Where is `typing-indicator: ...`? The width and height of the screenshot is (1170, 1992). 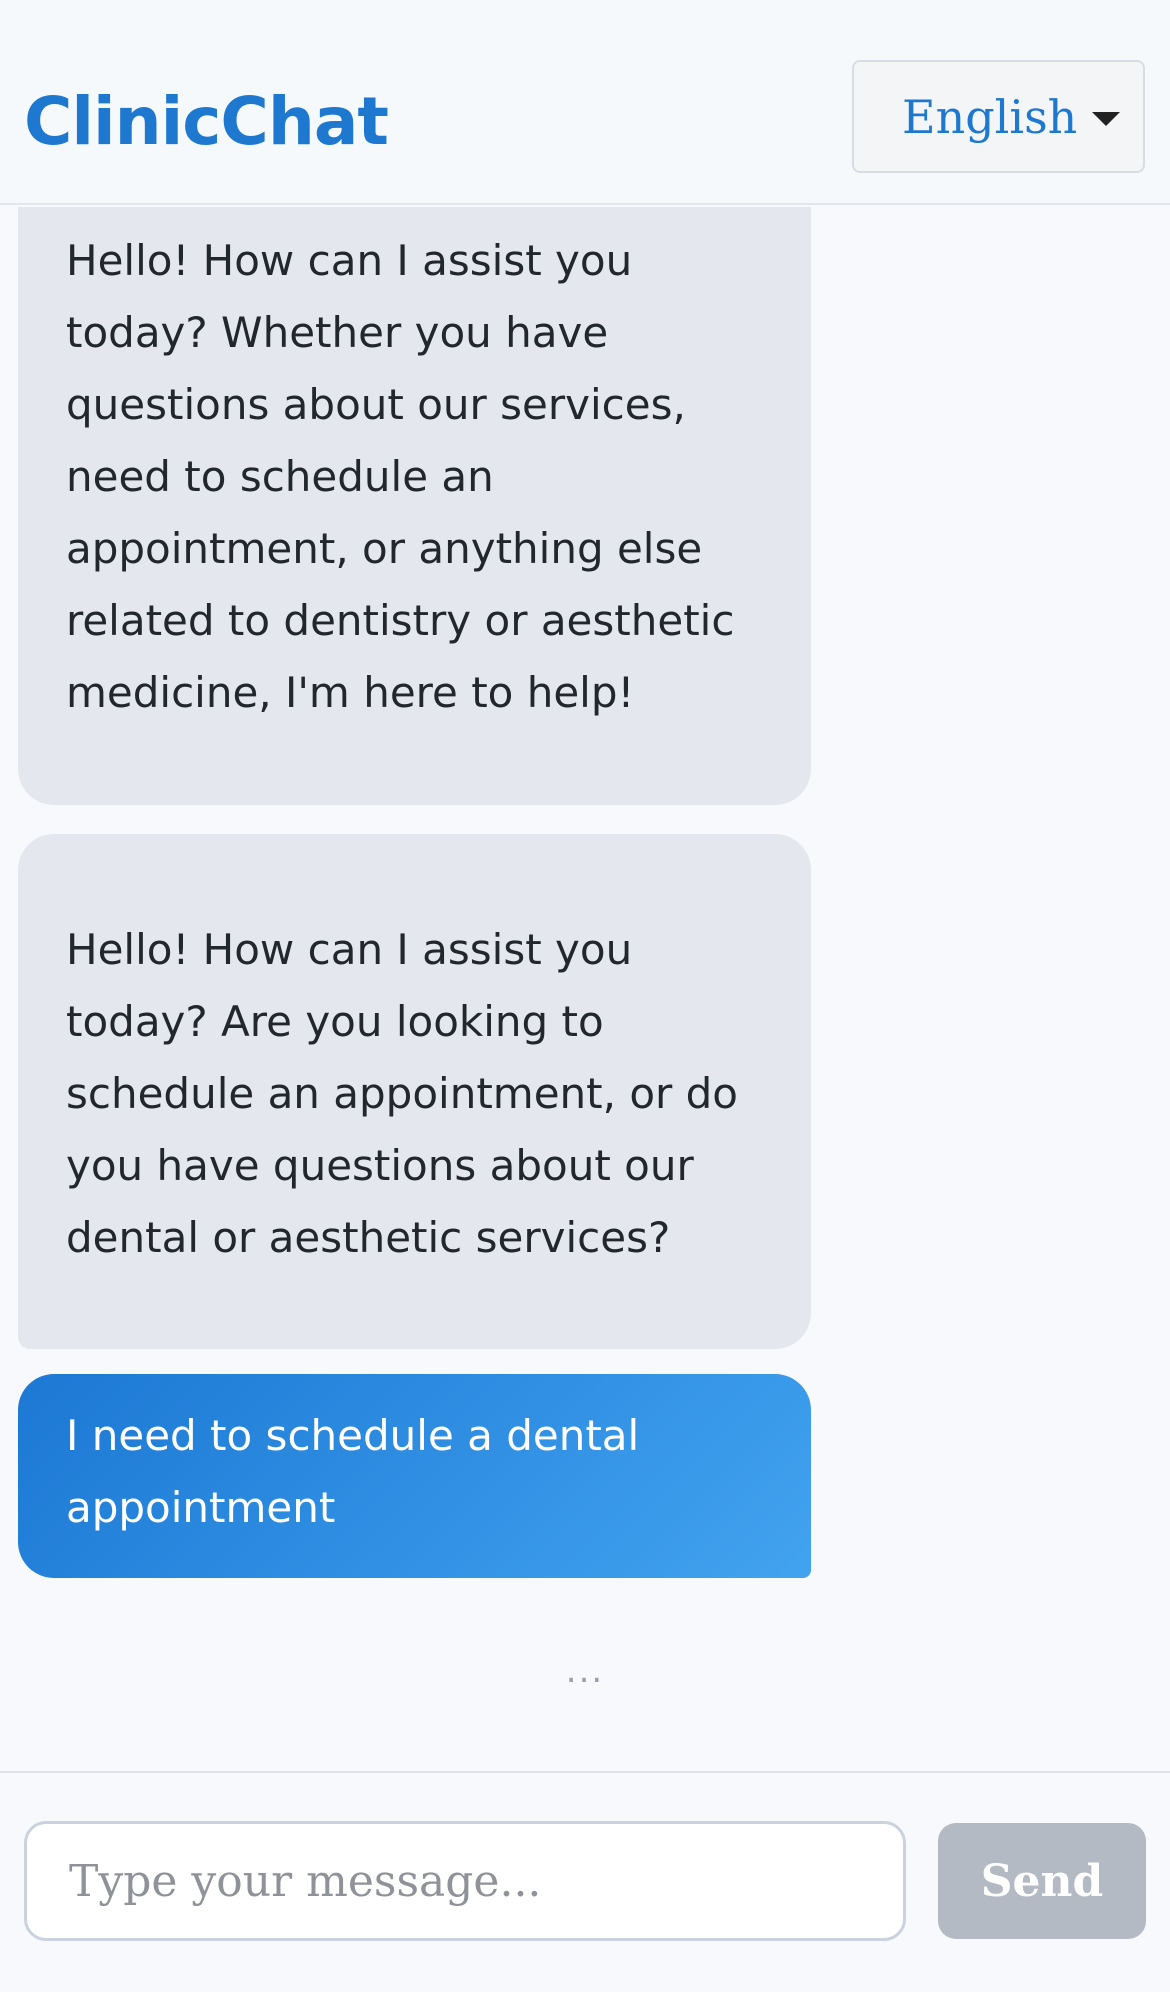 typing-indicator: ... is located at coordinates (585, 1671).